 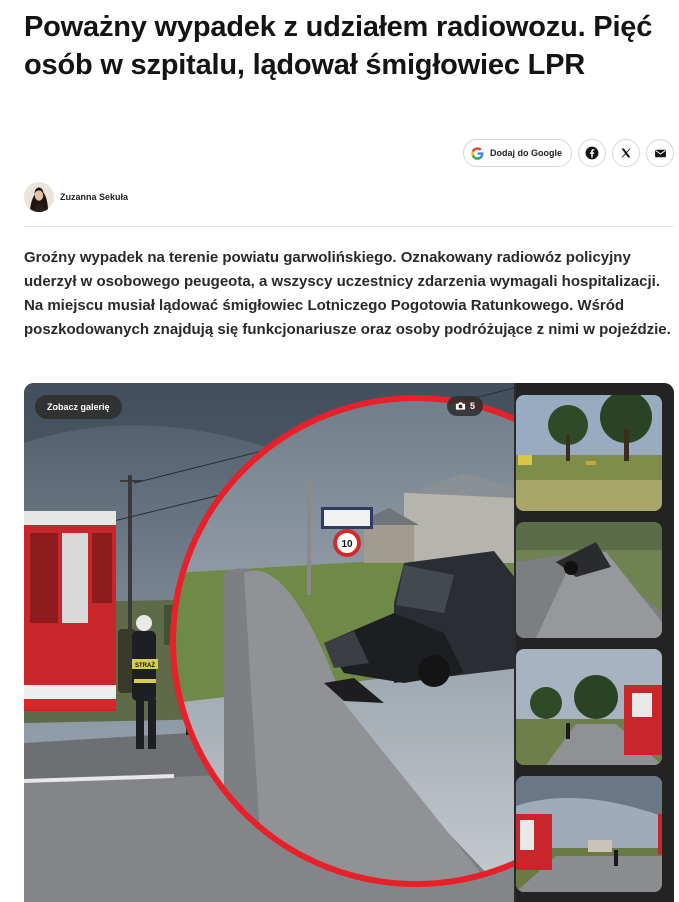 What do you see at coordinates (78, 407) in the screenshot?
I see `gallery-button: Zobacz galerię` at bounding box center [78, 407].